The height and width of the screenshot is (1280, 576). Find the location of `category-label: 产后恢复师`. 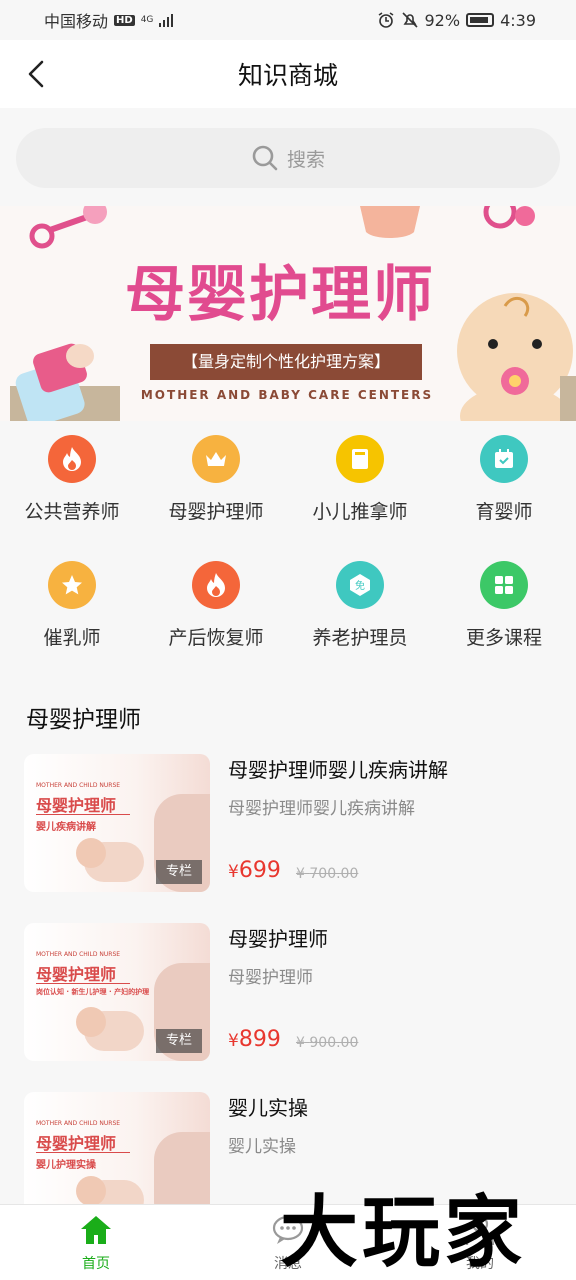

category-label: 产后恢复师 is located at coordinates (216, 638).